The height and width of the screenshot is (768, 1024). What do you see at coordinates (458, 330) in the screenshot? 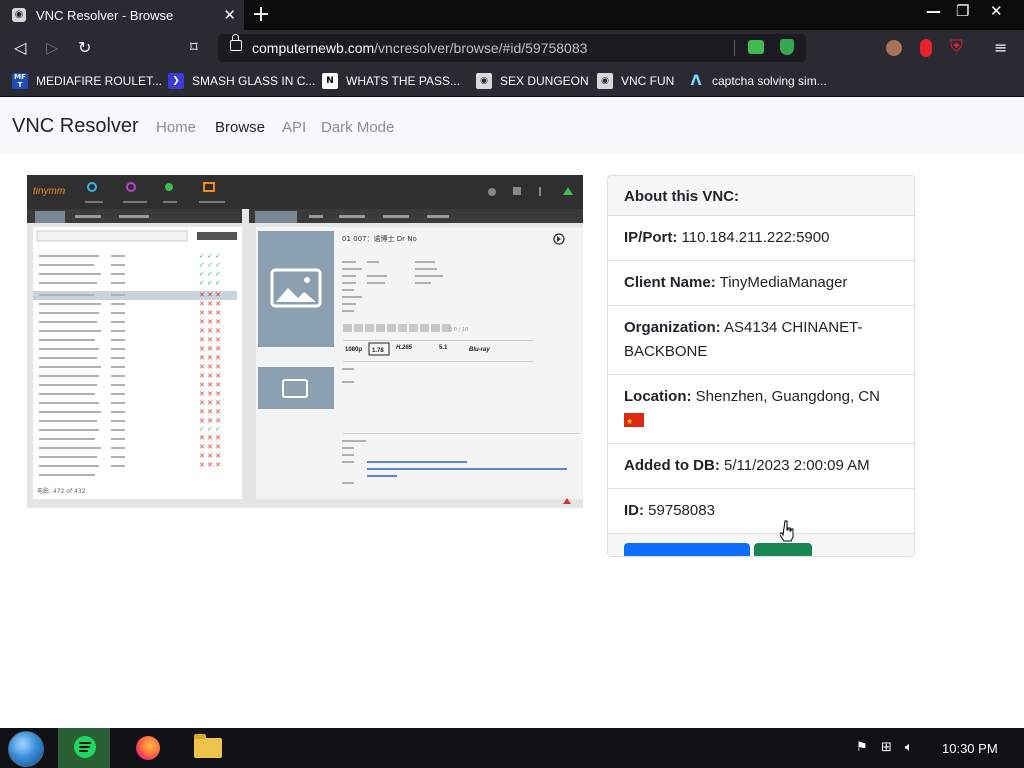
I see `rating-text: 0.0 / 10` at bounding box center [458, 330].